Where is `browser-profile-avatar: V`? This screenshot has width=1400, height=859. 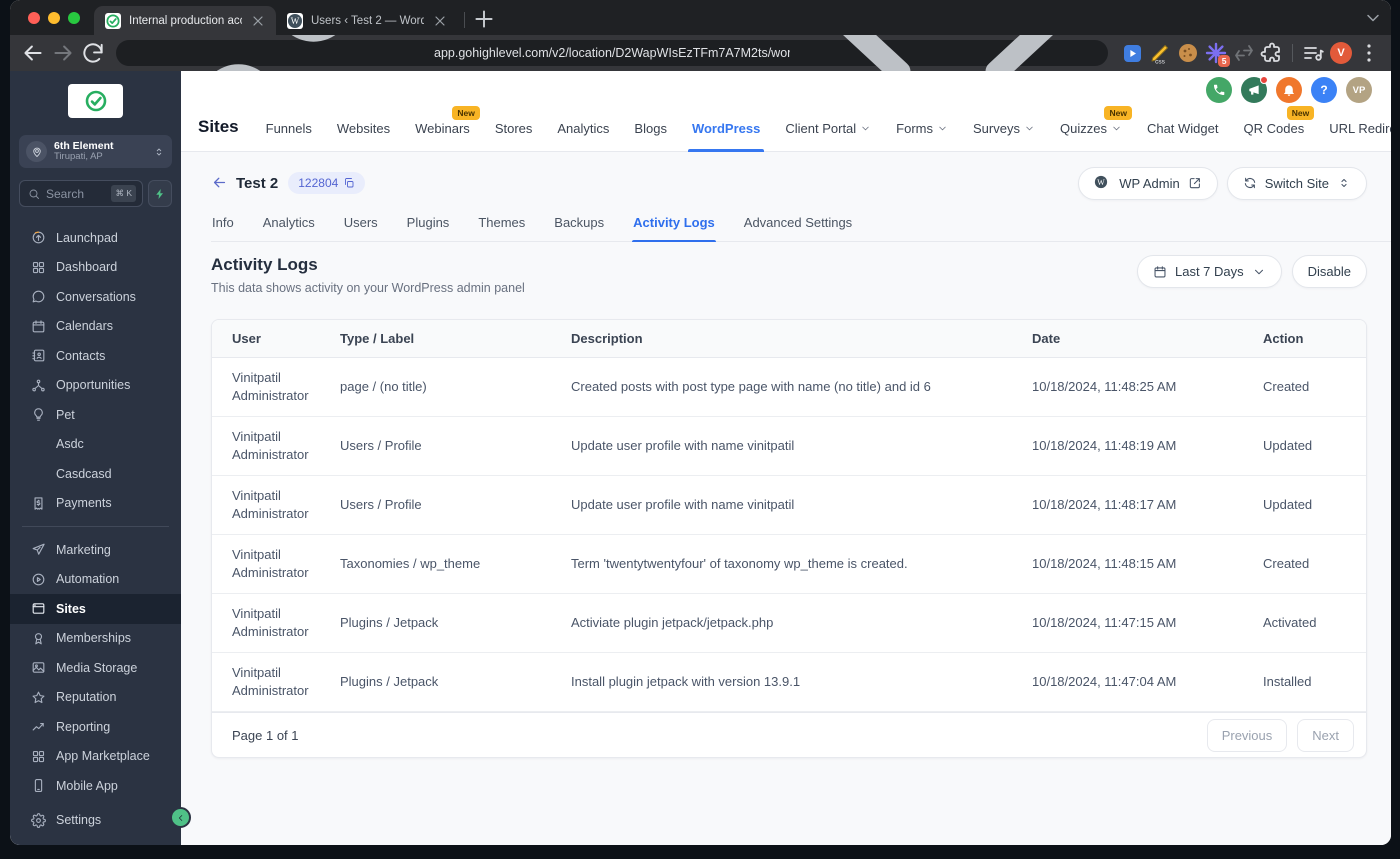
browser-profile-avatar: V is located at coordinates (1341, 53).